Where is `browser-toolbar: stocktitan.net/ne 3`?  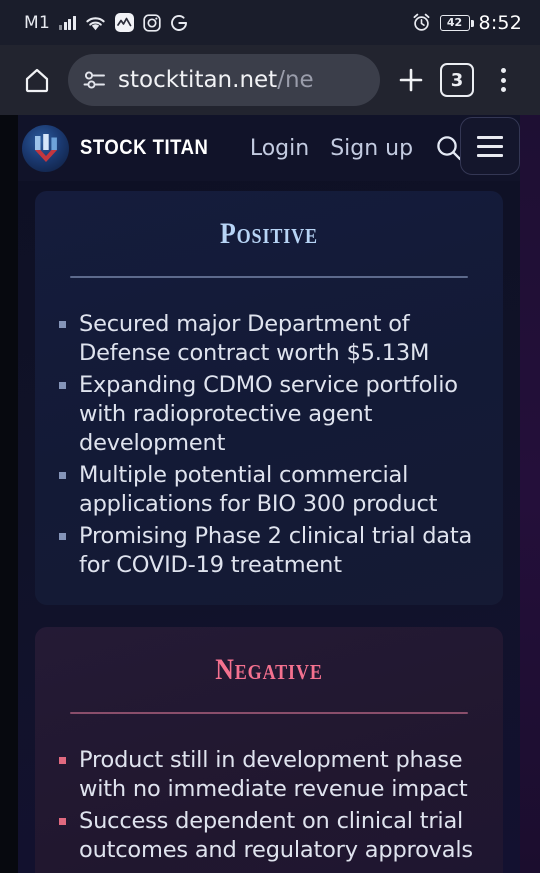 browser-toolbar: stocktitan.net/ne 3 is located at coordinates (270, 80).